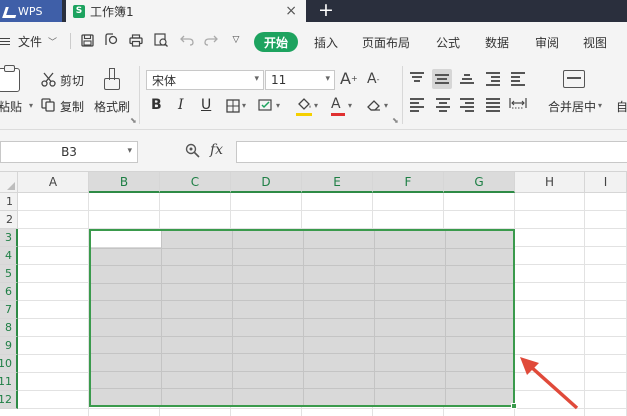 The width and height of the screenshot is (627, 416). What do you see at coordinates (87, 40) in the screenshot?
I see `save-icon` at bounding box center [87, 40].